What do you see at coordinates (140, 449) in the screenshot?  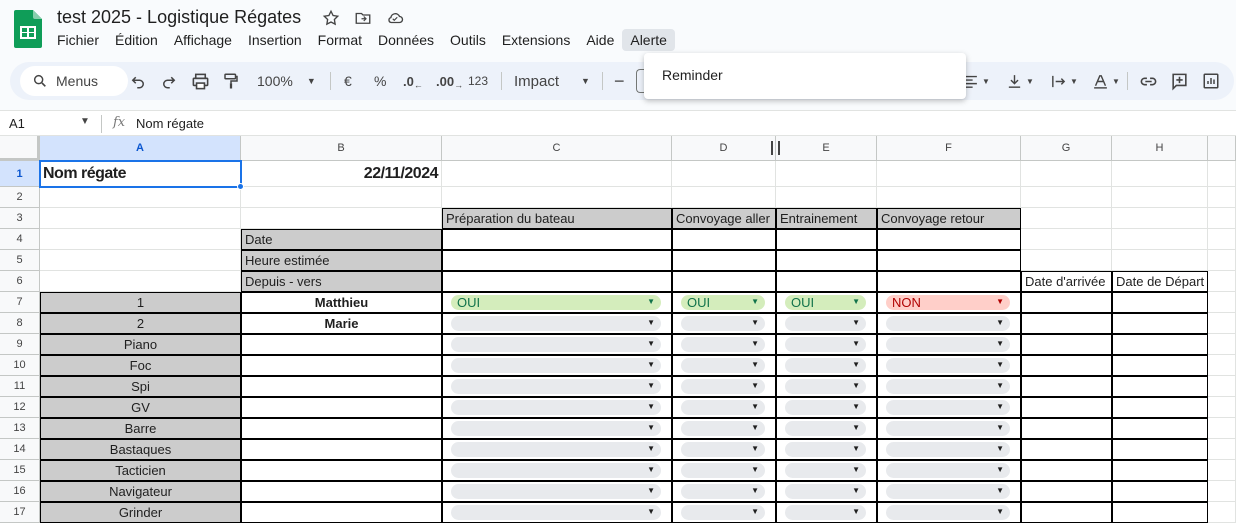 I see `crew-role: Bastaques` at bounding box center [140, 449].